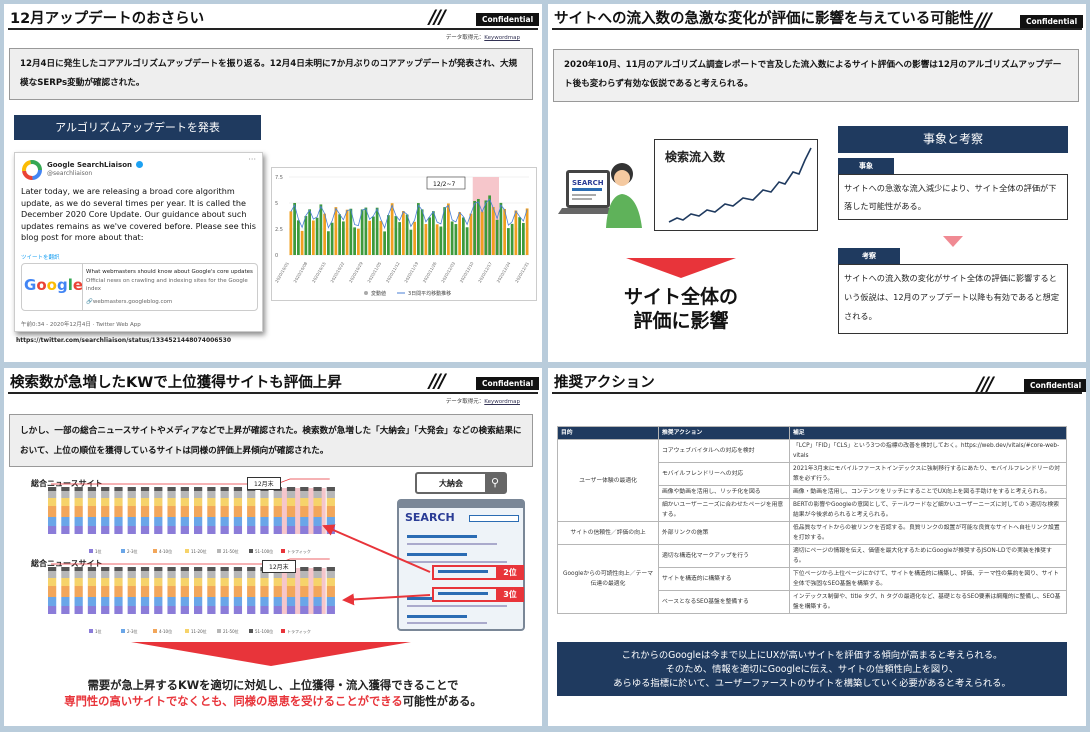 This screenshot has width=1090, height=732. Describe the element at coordinates (89, 302) in the screenshot. I see `link-icon: 🔗` at that location.